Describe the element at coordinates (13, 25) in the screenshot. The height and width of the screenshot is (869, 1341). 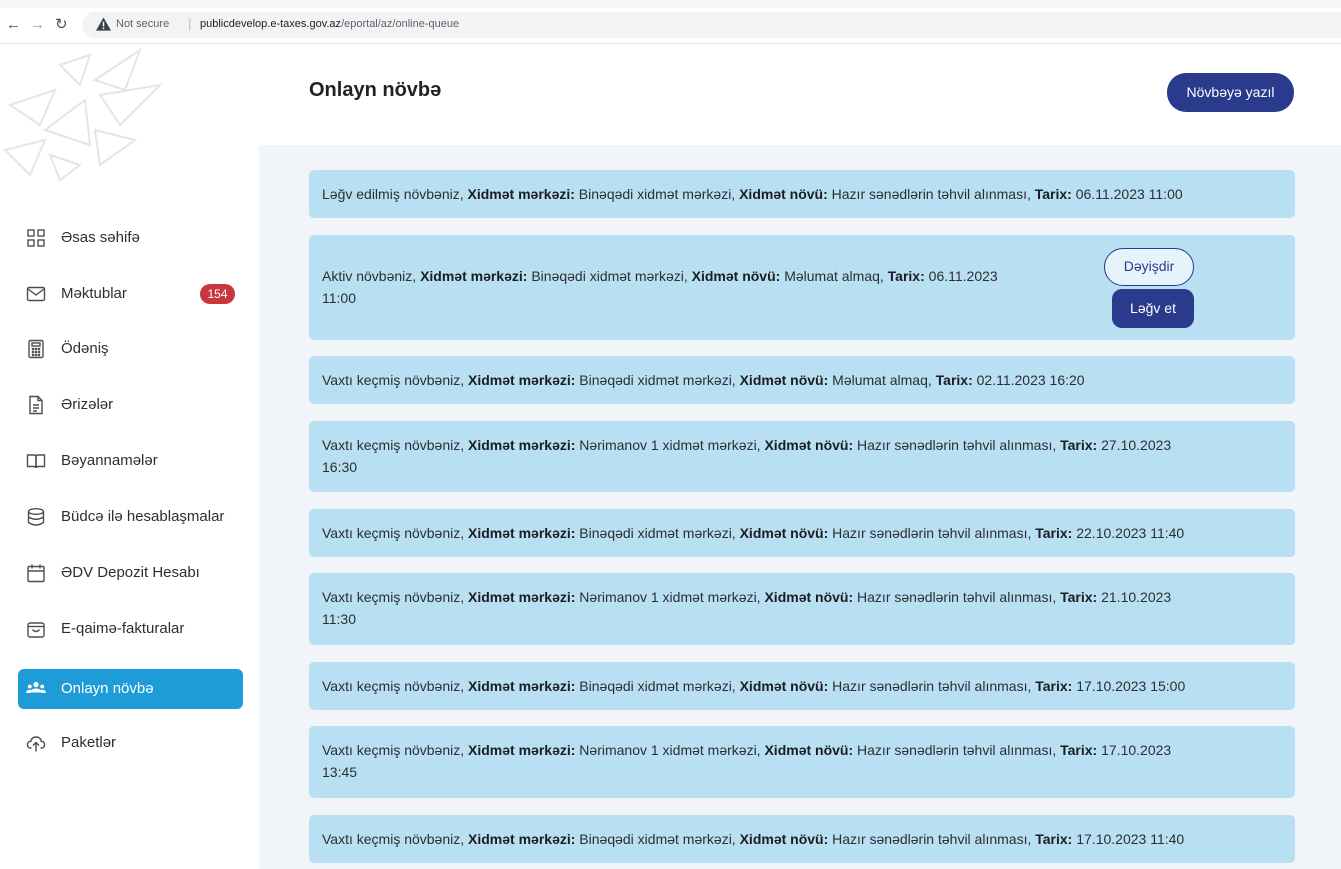
I see `back-icon: ←` at that location.